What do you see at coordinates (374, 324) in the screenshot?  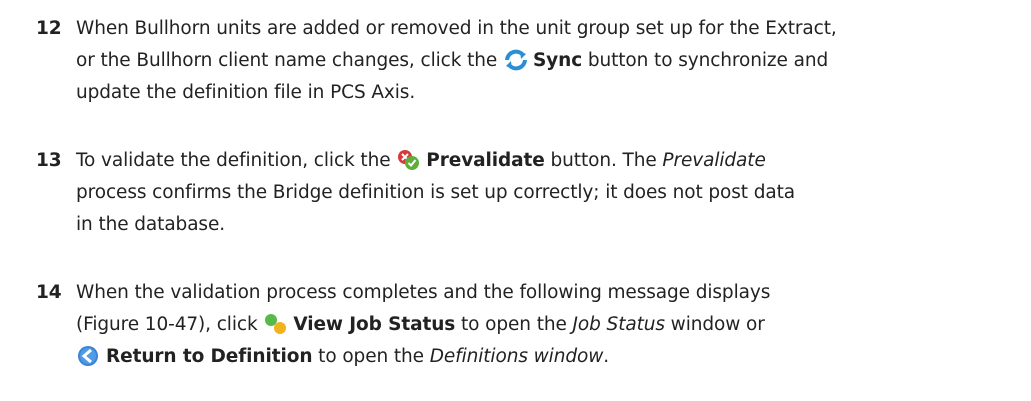 I see `view-job-status-label: View Job Status` at bounding box center [374, 324].